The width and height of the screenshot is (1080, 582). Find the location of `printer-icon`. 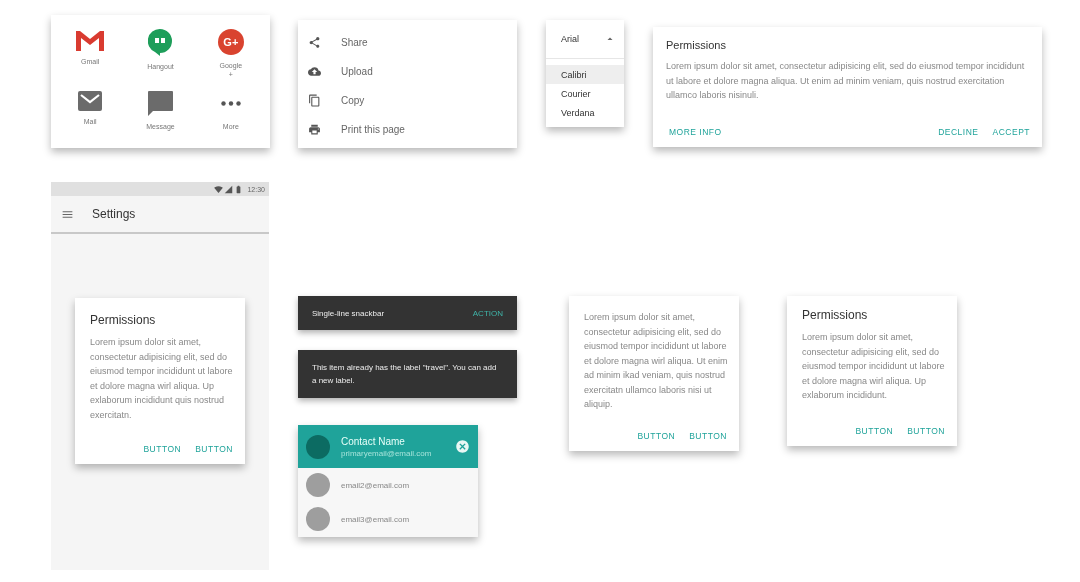

printer-icon is located at coordinates (314, 129).